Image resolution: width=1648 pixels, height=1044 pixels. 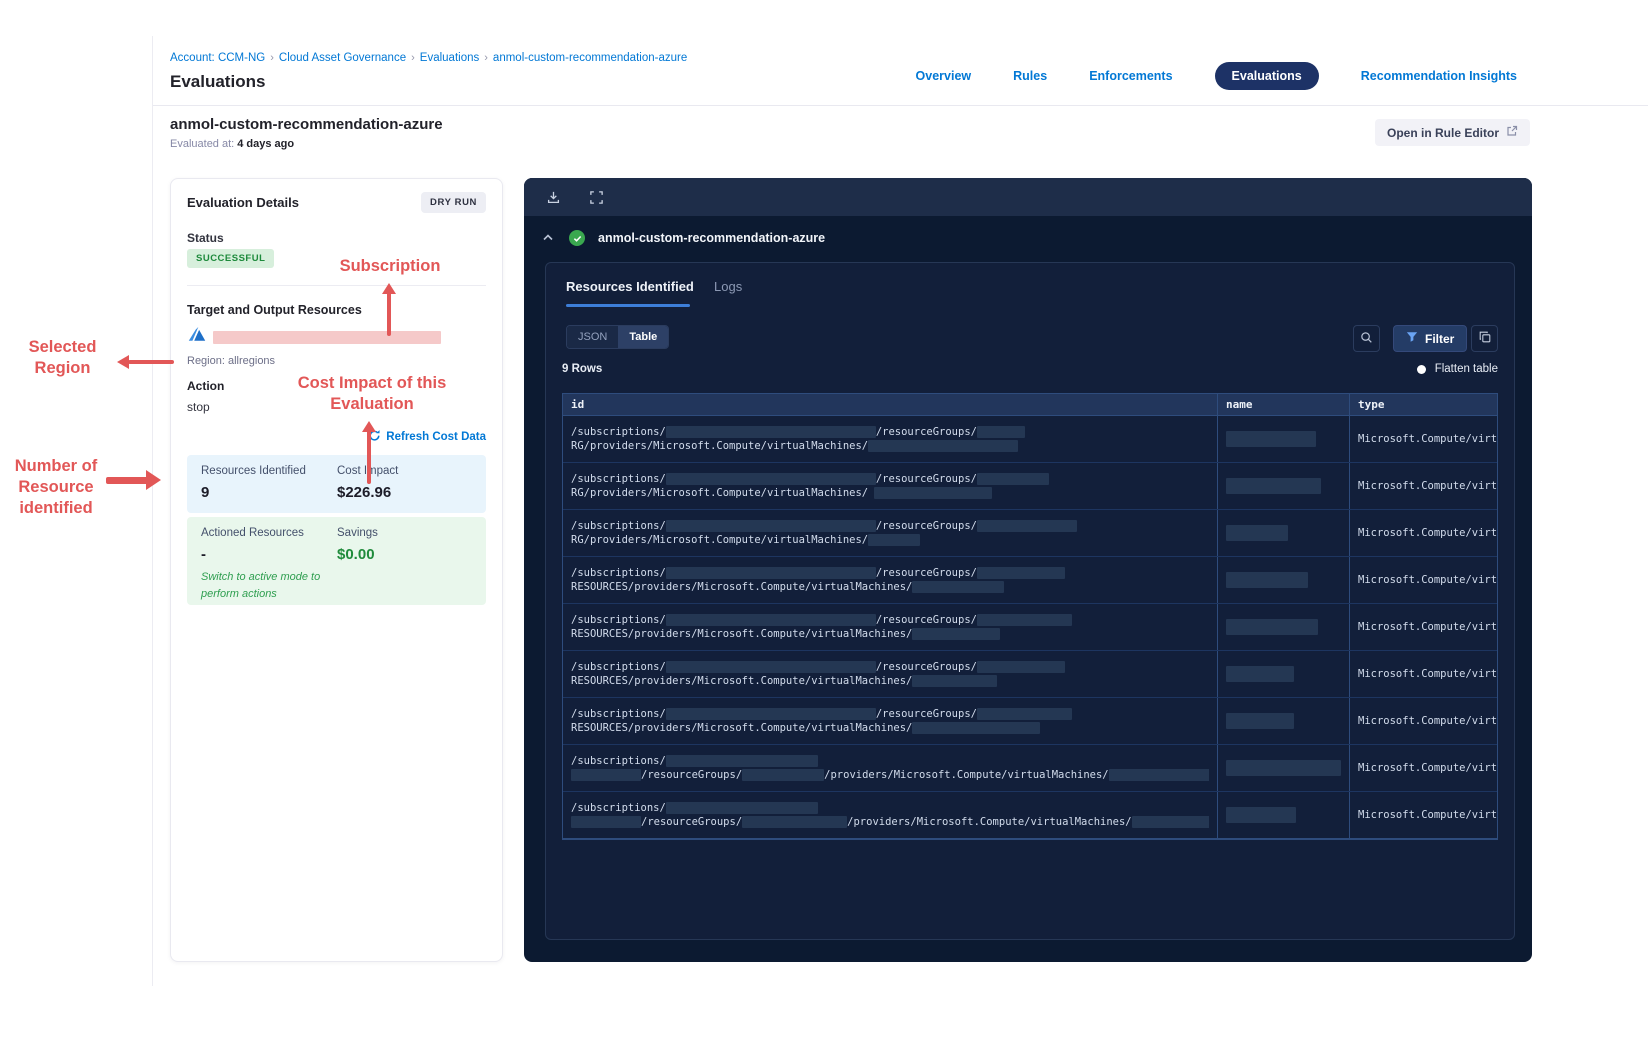 I want to click on flatten-table-toggle: Flatten table, so click(x=1457, y=369).